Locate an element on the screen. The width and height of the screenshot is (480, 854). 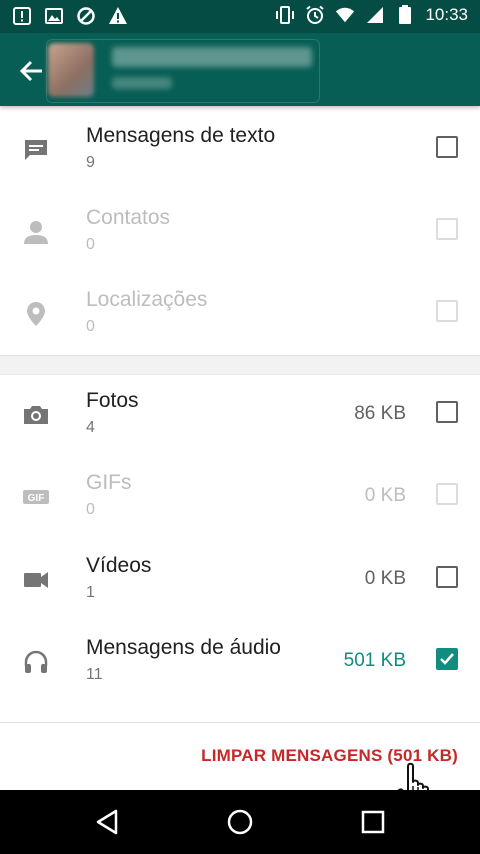
gif-icon: GIF is located at coordinates (36, 497).